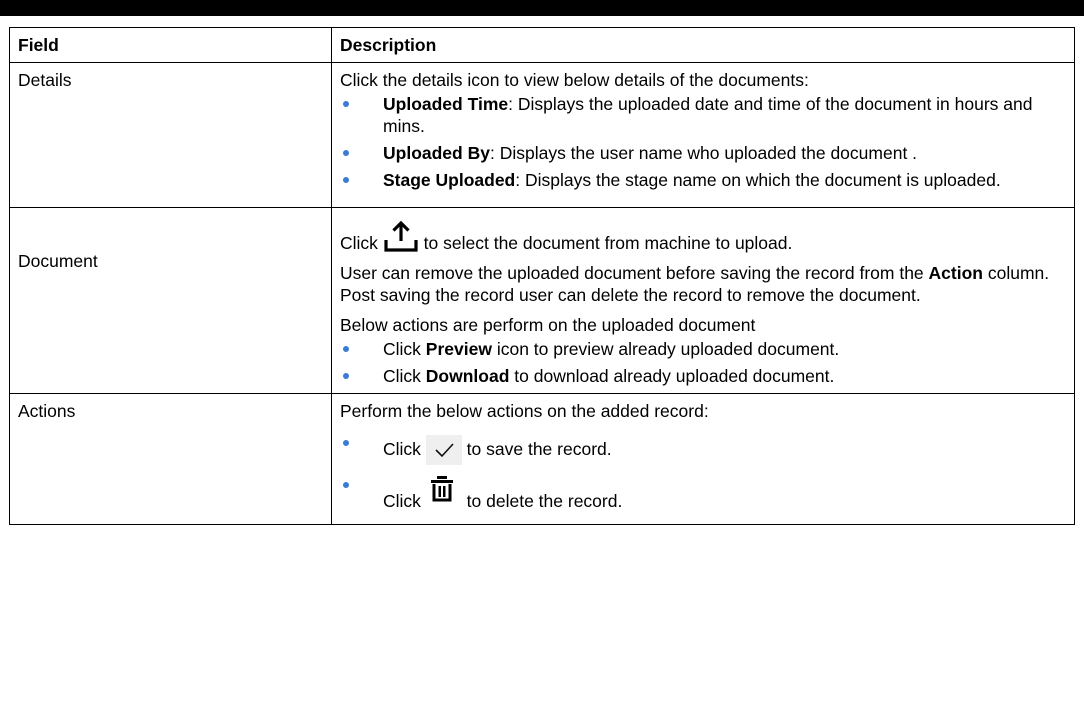 Image resolution: width=1084 pixels, height=711 pixels. What do you see at coordinates (441, 489) in the screenshot?
I see `trash-icon` at bounding box center [441, 489].